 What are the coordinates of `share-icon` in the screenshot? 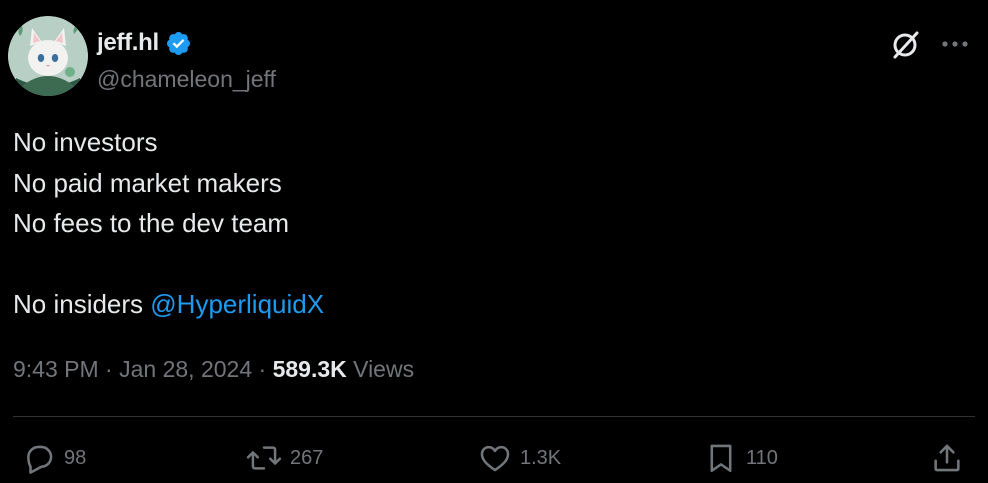 It's located at (947, 458).